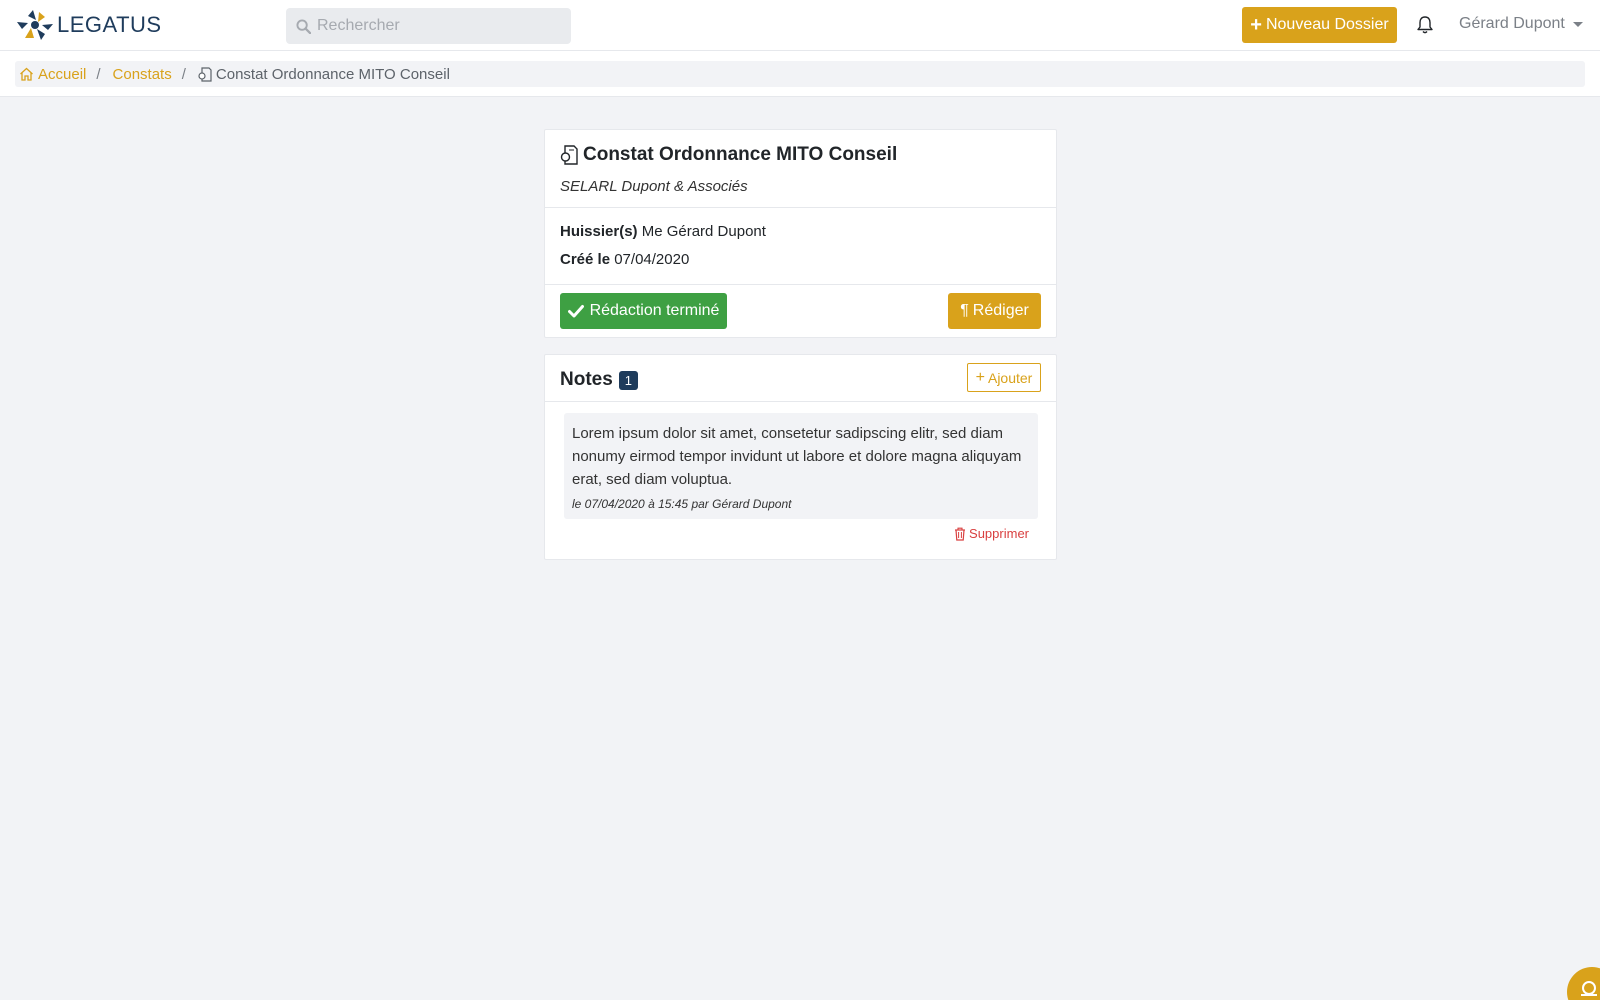 The width and height of the screenshot is (1600, 1000). I want to click on notes-header: Notes 1 + Ajouter, so click(800, 378).